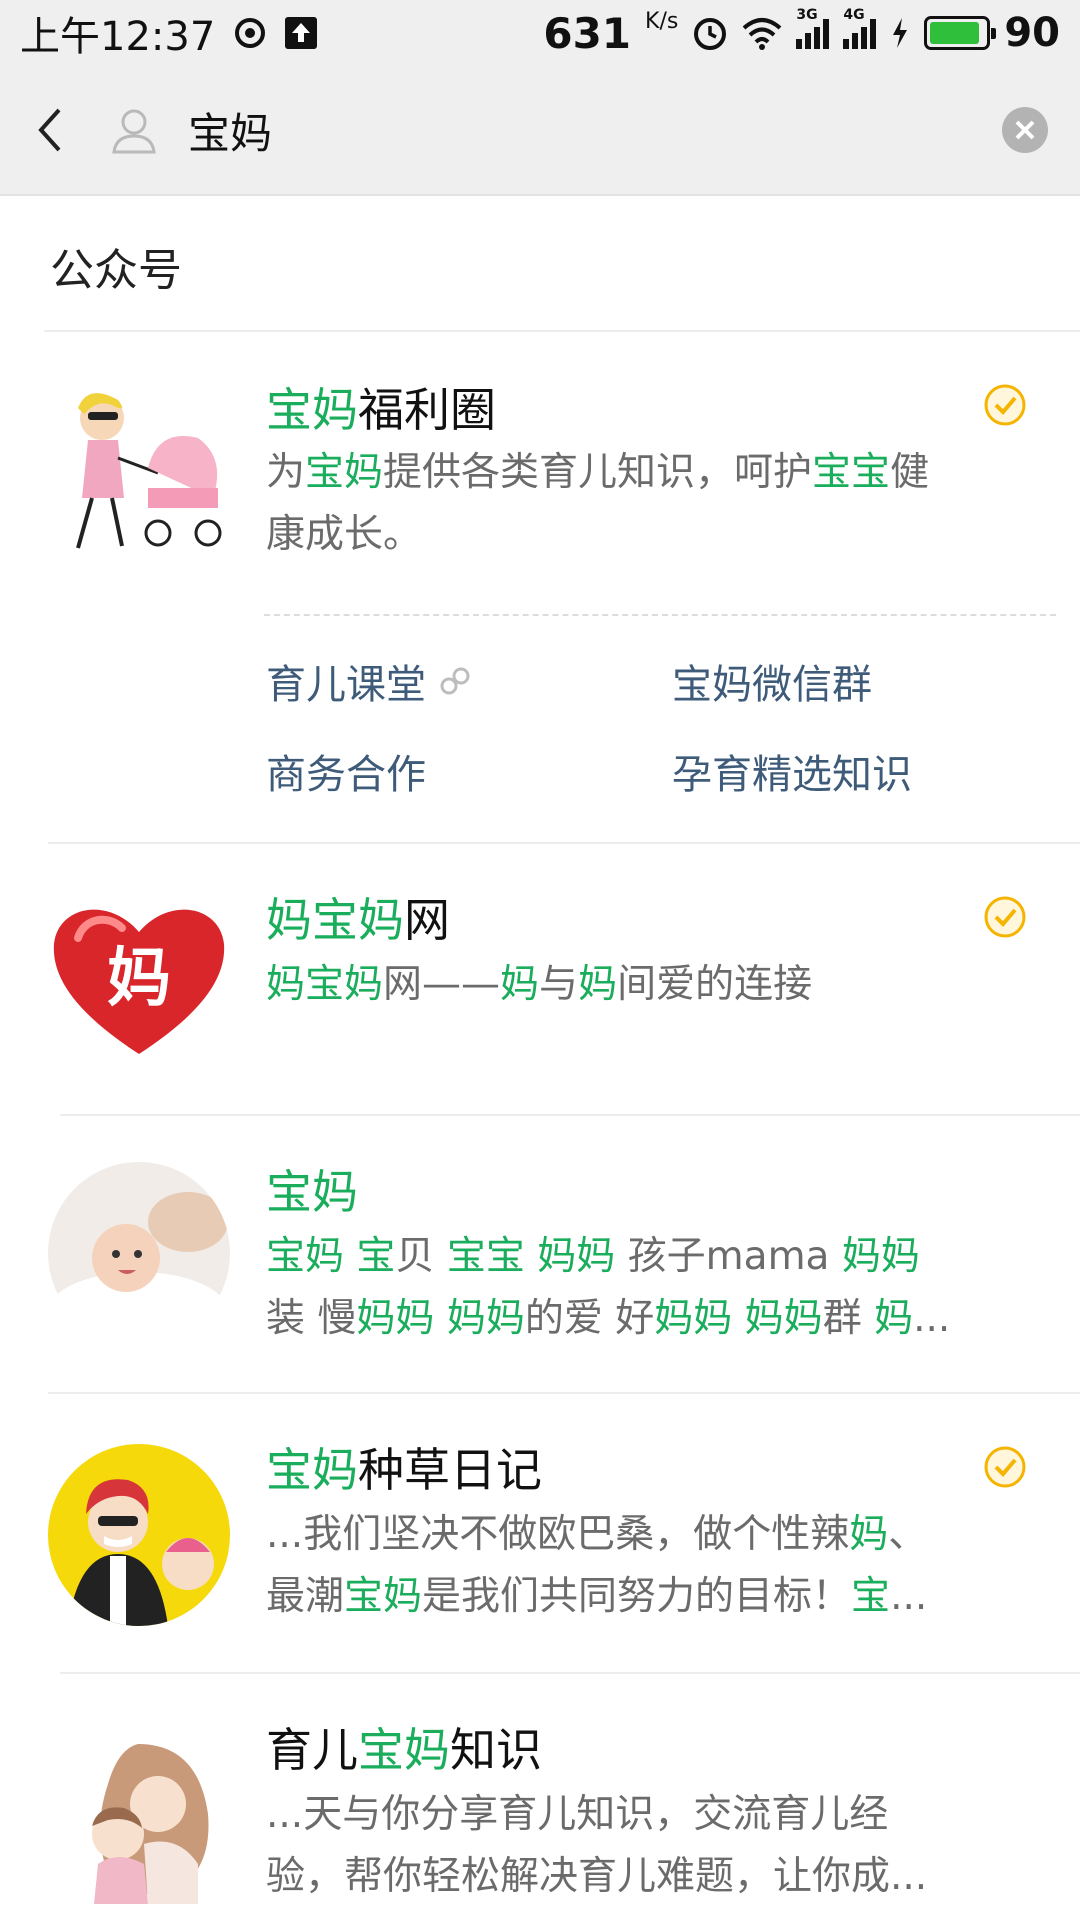 The image size is (1080, 1920). I want to click on back-button, so click(50, 130).